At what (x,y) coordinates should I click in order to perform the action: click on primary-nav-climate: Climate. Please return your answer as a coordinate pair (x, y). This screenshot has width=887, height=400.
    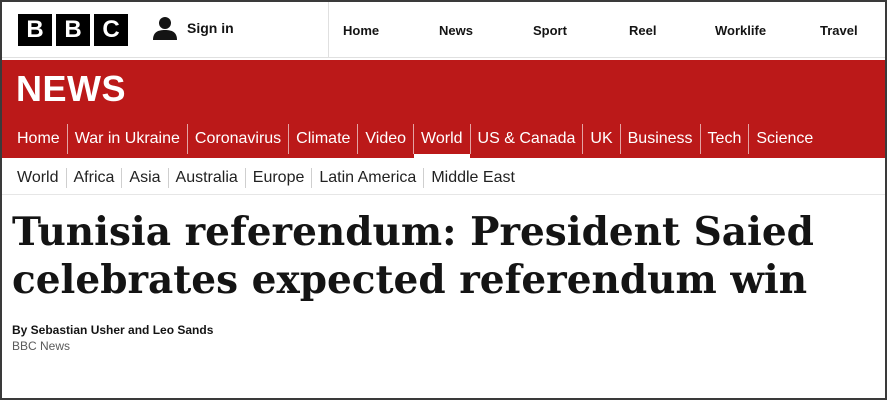
    Looking at the image, I should click on (322, 139).